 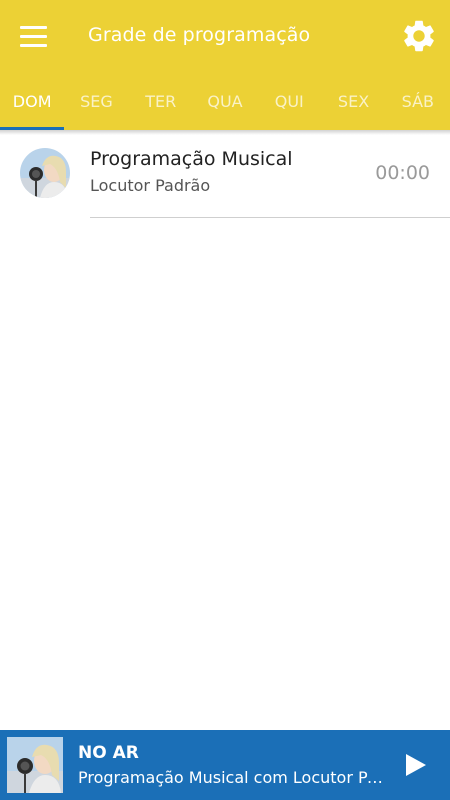 What do you see at coordinates (108, 753) in the screenshot?
I see `on-air-label: NO AR` at bounding box center [108, 753].